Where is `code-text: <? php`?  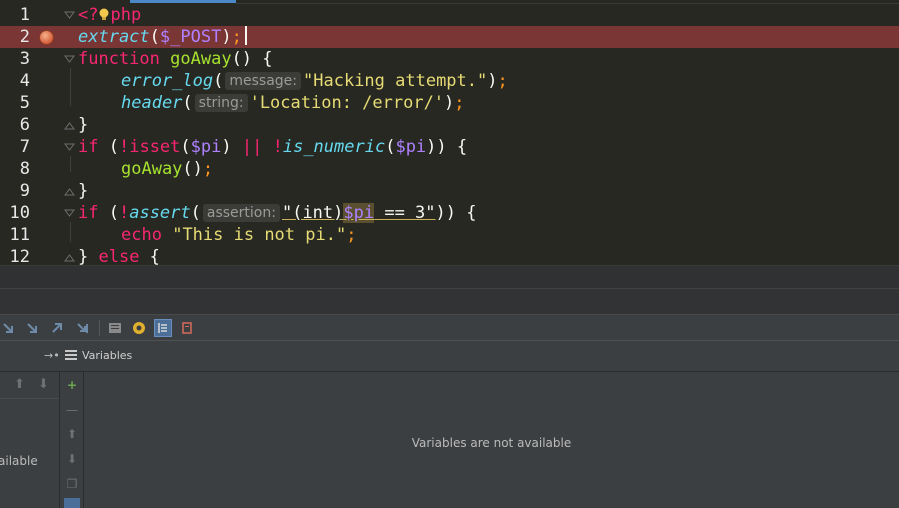
code-text: <? php is located at coordinates (110, 15).